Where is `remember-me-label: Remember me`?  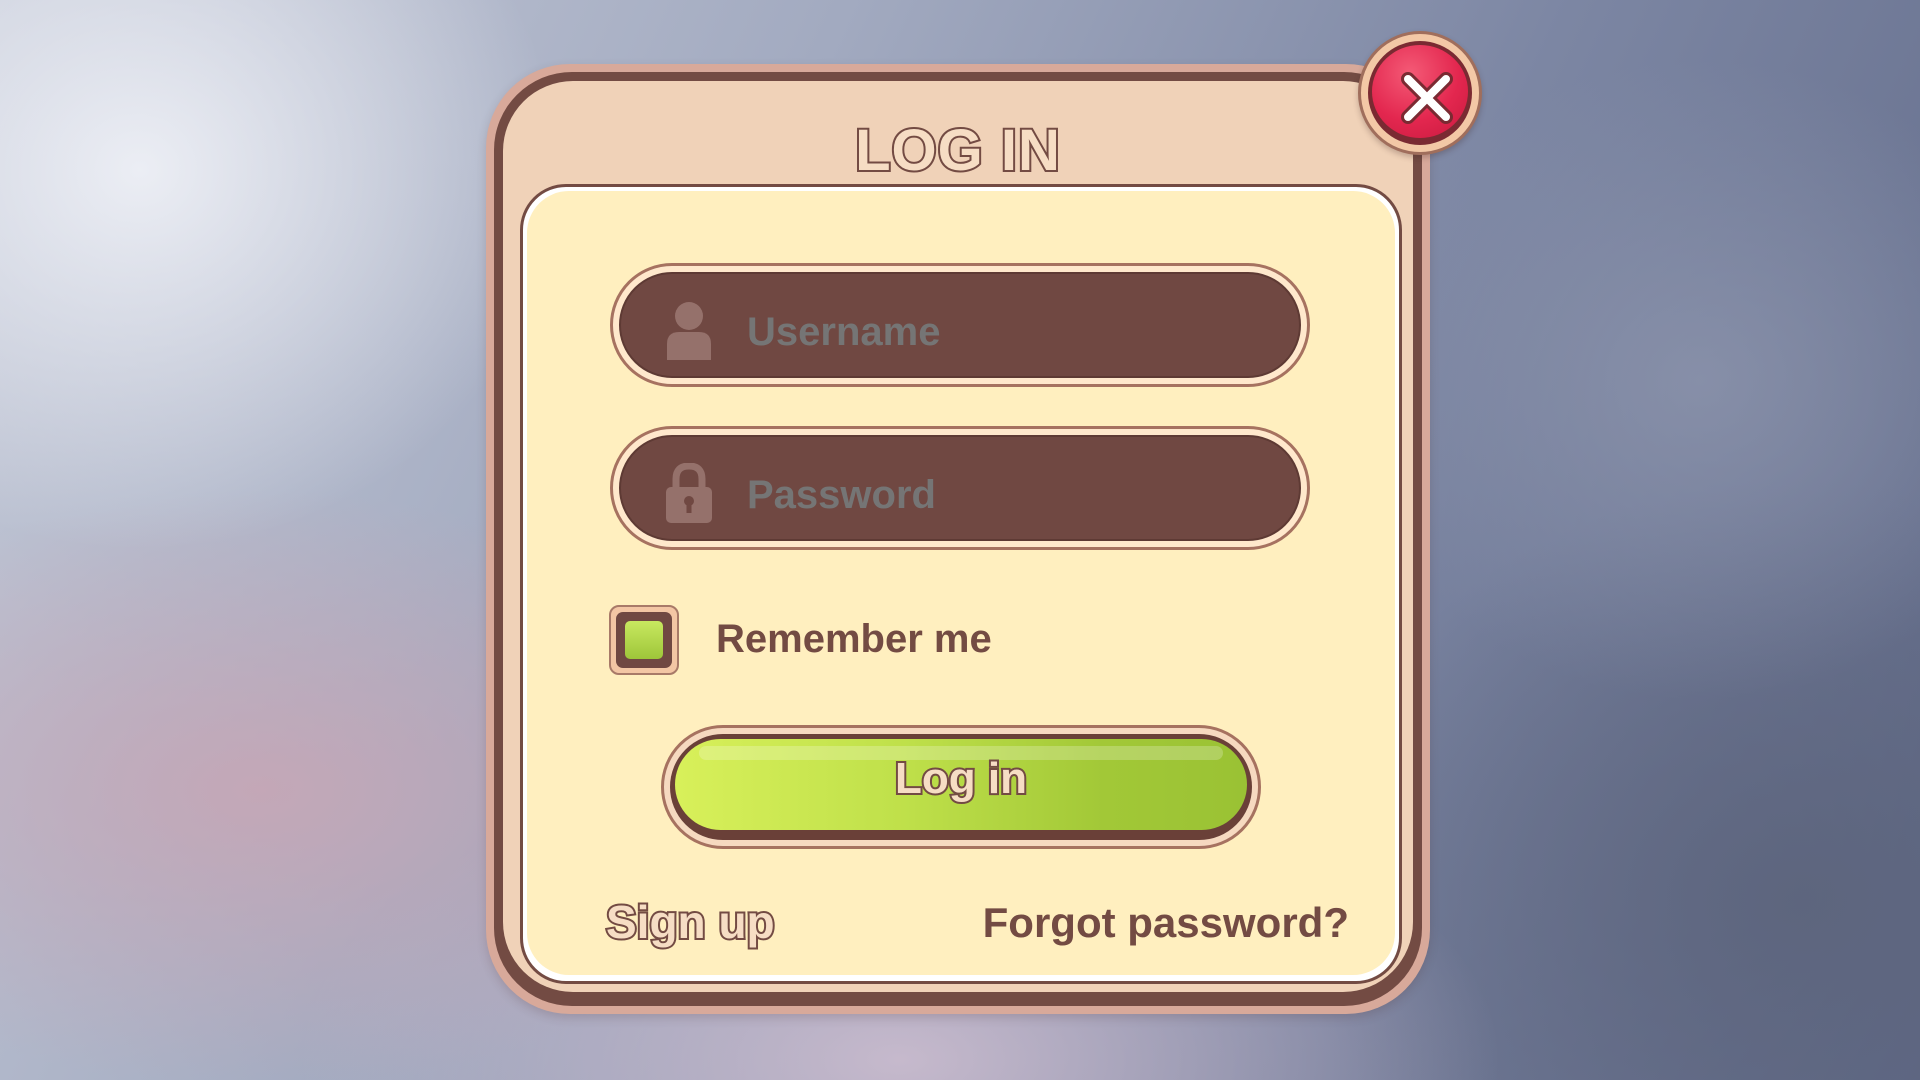
remember-me-label: Remember me is located at coordinates (854, 639).